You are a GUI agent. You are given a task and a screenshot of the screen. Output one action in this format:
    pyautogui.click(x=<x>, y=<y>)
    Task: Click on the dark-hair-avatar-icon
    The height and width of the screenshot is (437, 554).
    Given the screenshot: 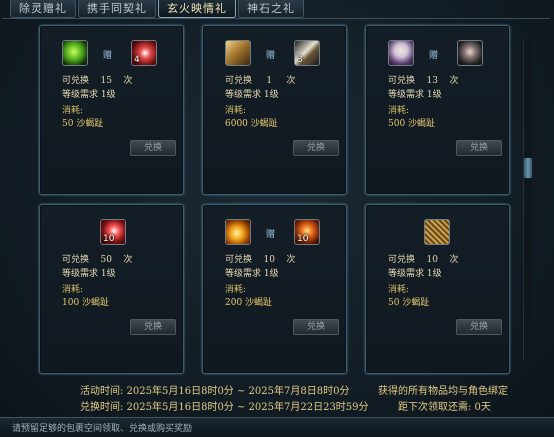 What is the action you would take?
    pyautogui.click(x=470, y=53)
    